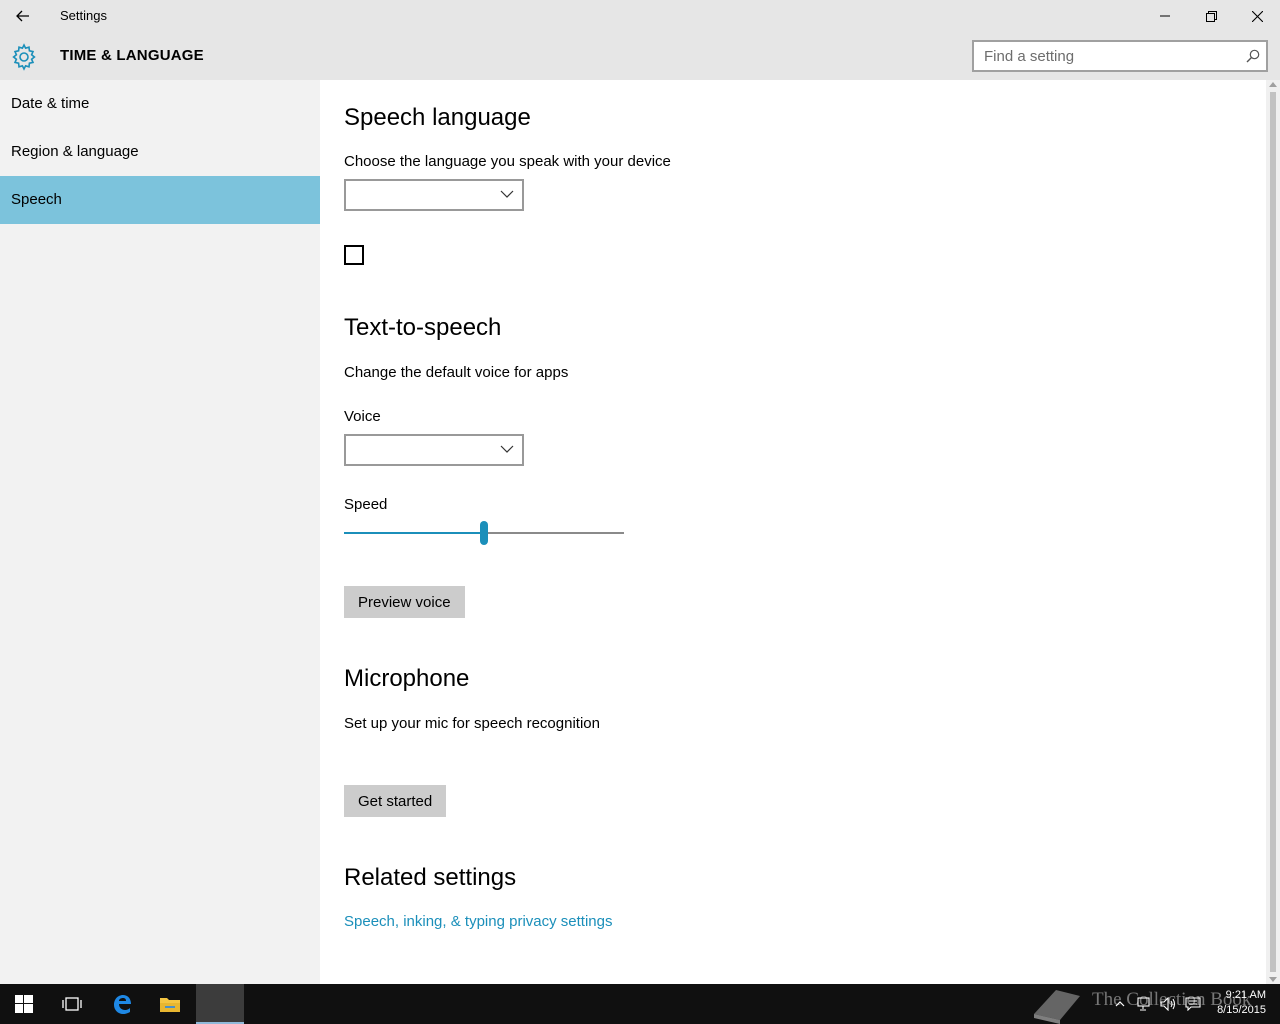  I want to click on start-button, so click(24, 1004).